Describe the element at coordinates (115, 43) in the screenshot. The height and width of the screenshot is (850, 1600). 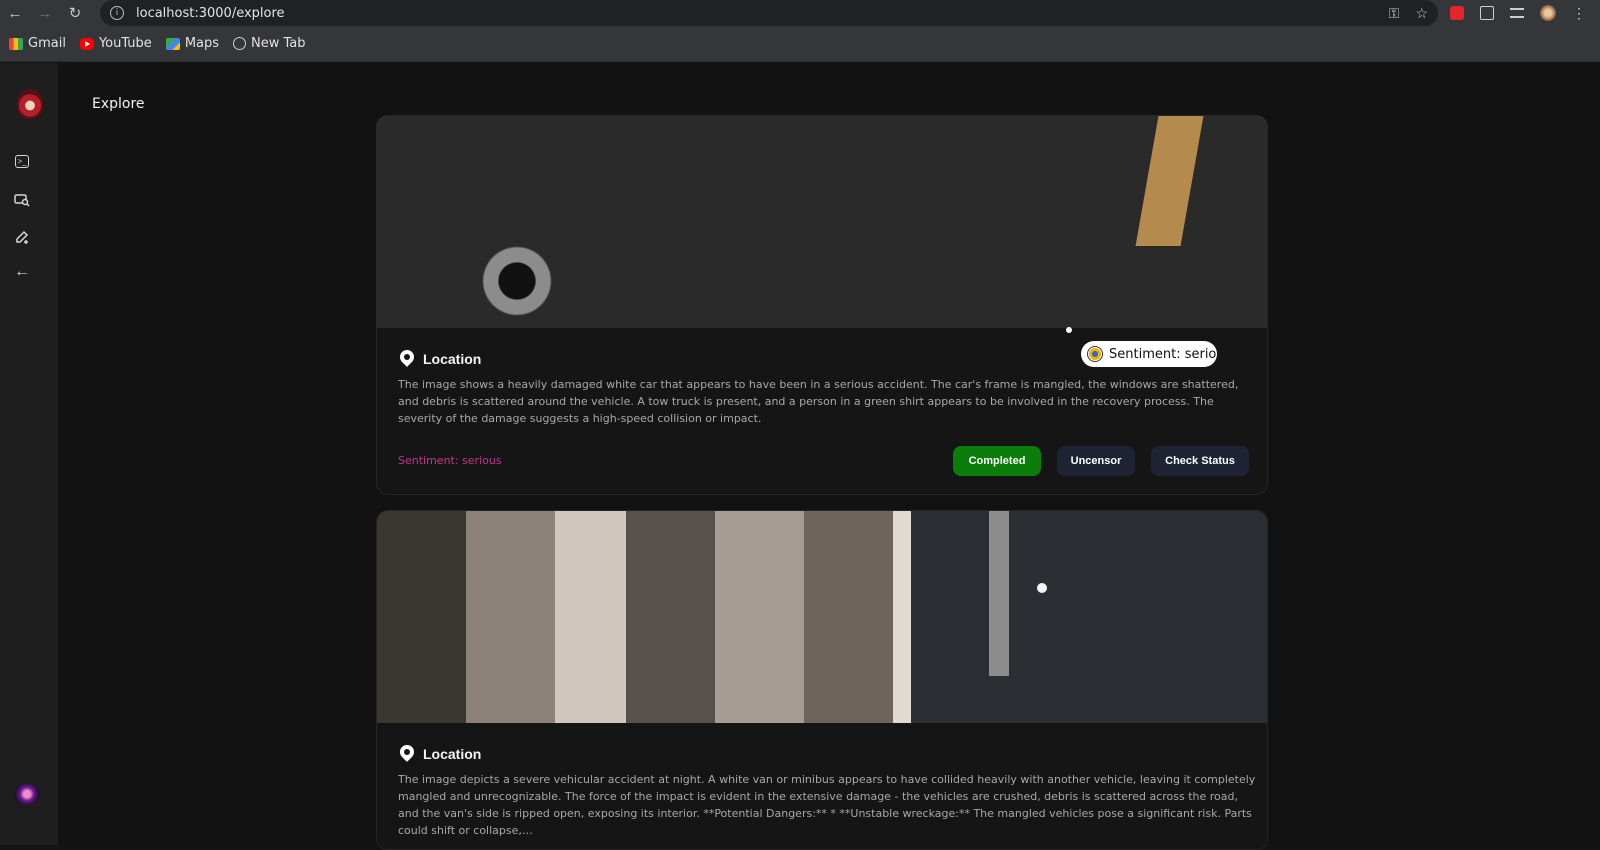
I see `bookmark-youtube: YouTube` at that location.